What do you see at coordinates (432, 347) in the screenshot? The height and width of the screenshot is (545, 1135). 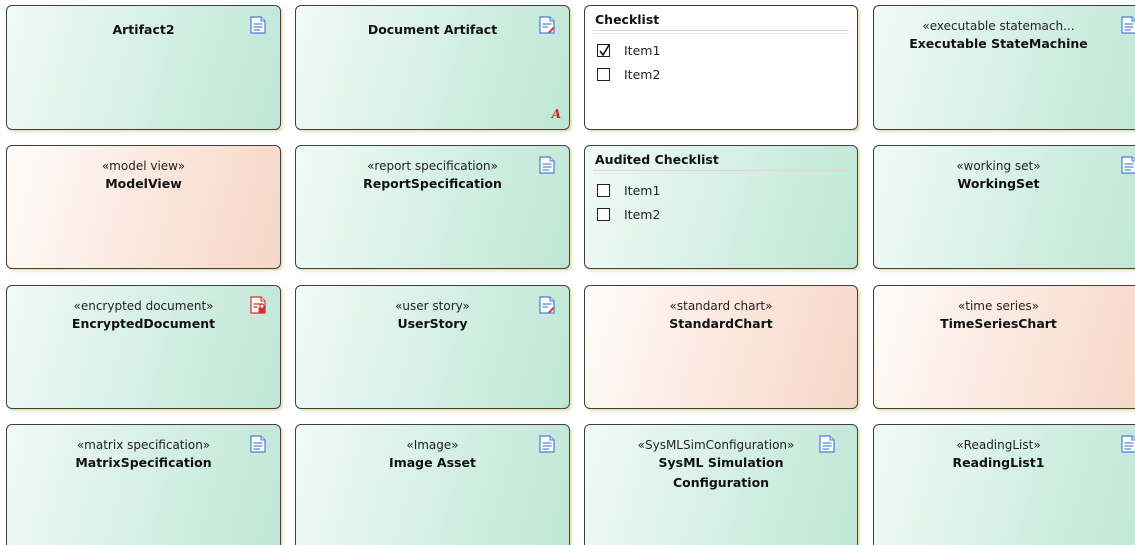 I see `userstory-element: «user story» UserStory` at bounding box center [432, 347].